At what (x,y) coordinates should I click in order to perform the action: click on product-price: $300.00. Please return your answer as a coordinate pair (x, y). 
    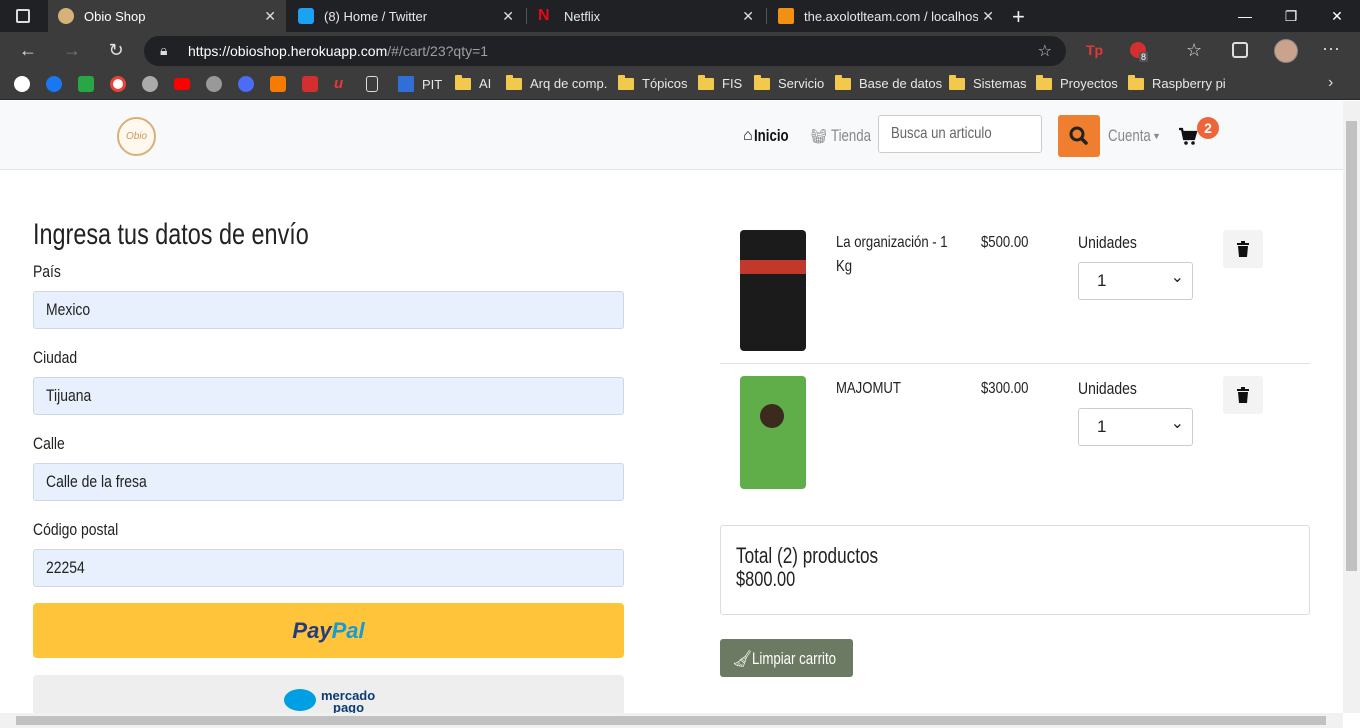
    Looking at the image, I should click on (1005, 388).